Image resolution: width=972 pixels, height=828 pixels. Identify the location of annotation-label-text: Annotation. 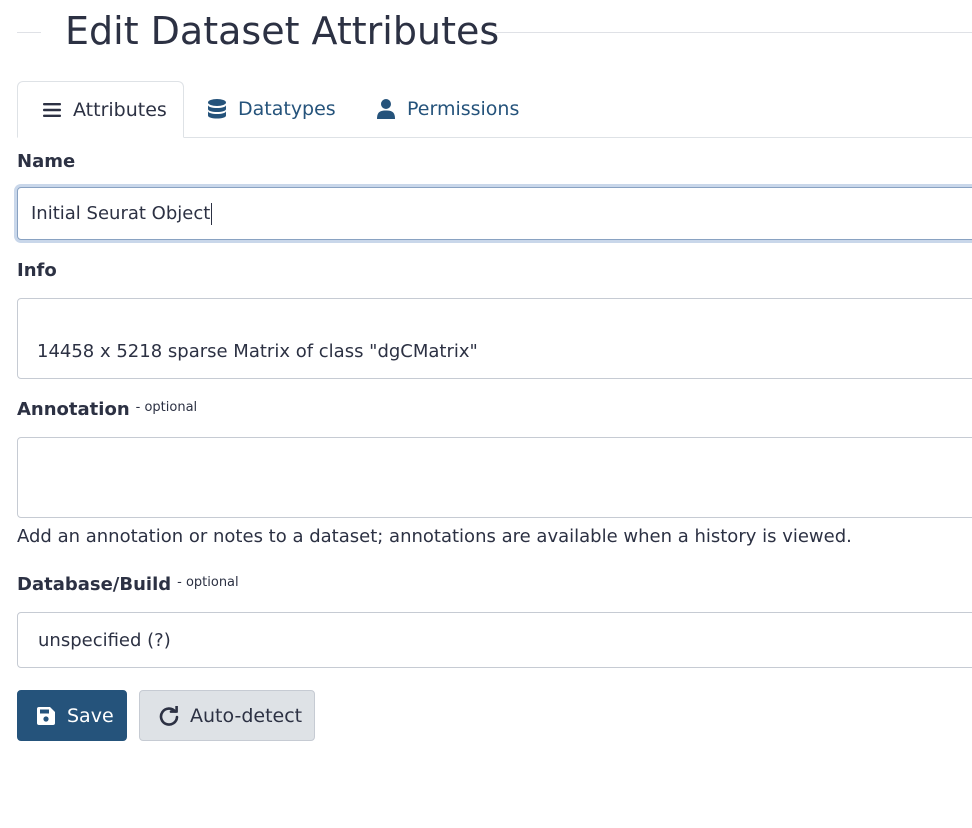
(73, 409).